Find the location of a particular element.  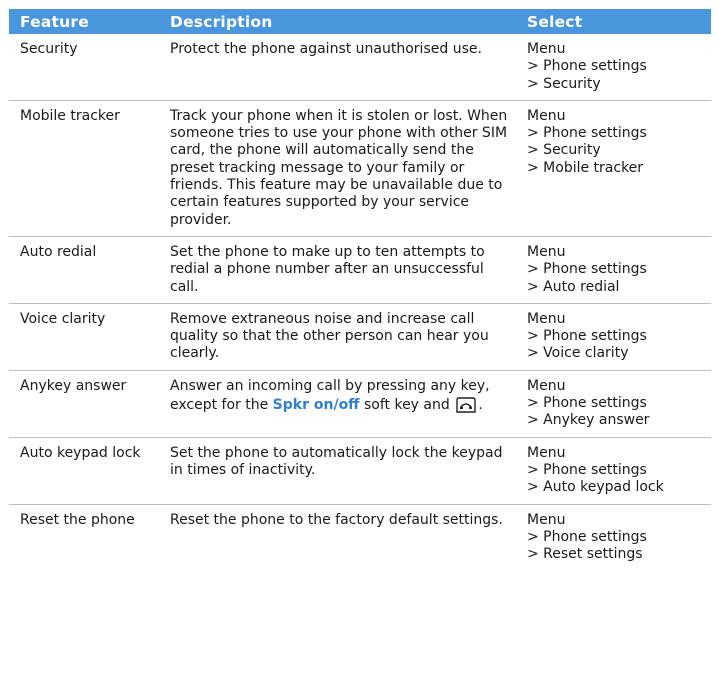

feature-cell: Anykey answer is located at coordinates (84, 404).